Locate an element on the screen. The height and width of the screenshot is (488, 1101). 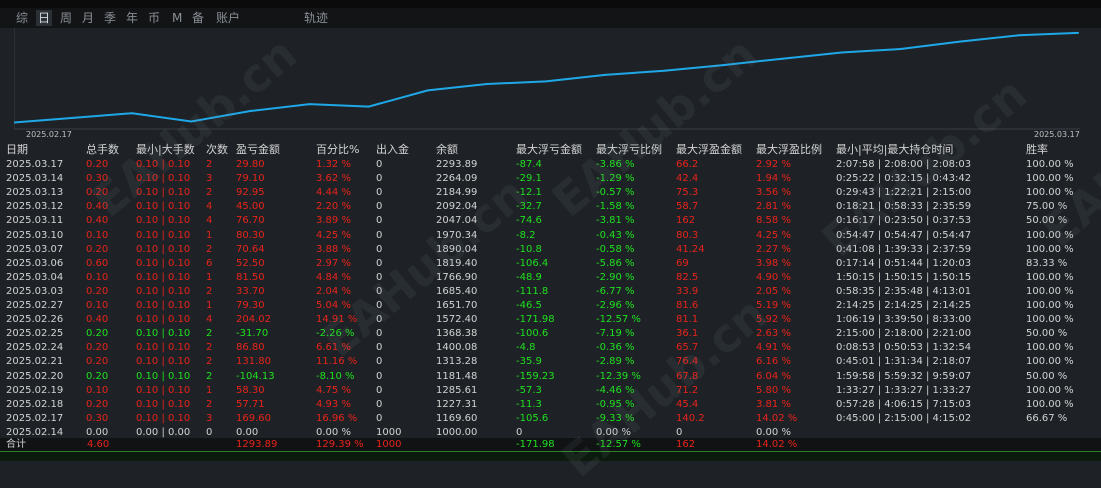
cell-mfe: 36.1 is located at coordinates (687, 334).